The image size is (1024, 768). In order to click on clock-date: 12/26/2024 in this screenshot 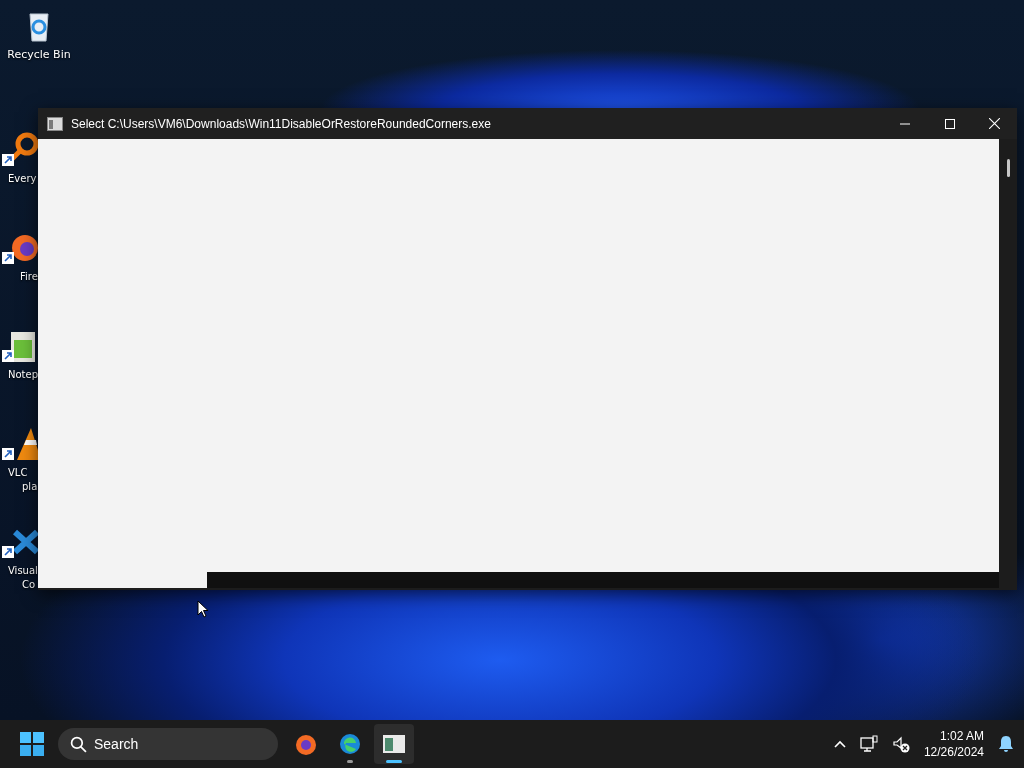, I will do `click(953, 752)`.